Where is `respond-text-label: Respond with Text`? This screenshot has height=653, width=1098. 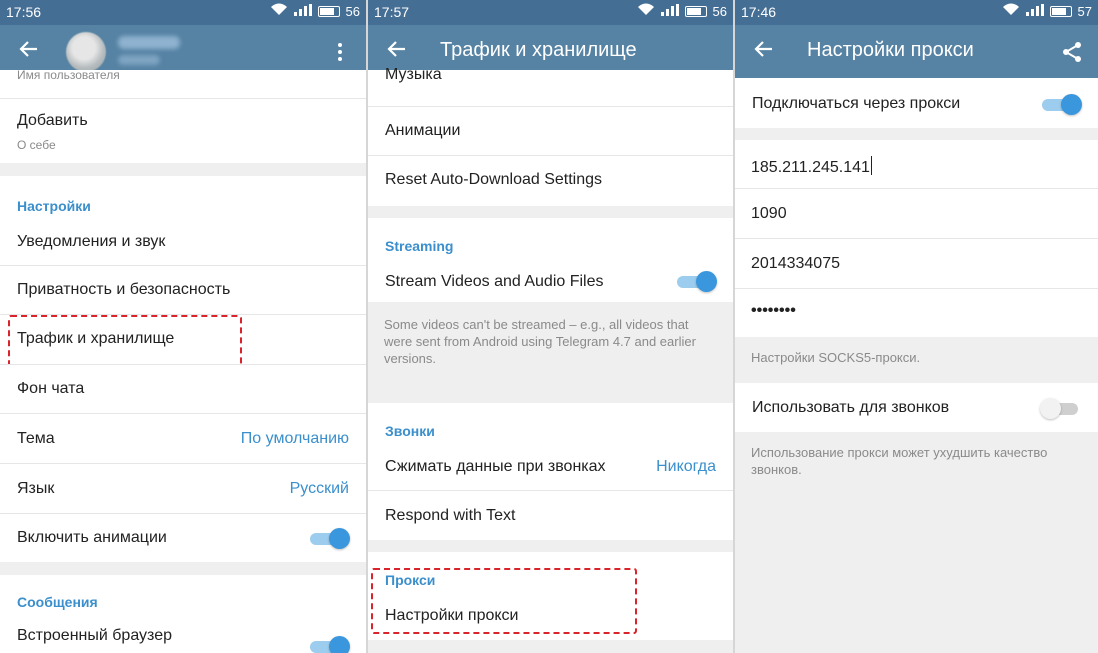
respond-text-label: Respond with Text is located at coordinates (450, 515).